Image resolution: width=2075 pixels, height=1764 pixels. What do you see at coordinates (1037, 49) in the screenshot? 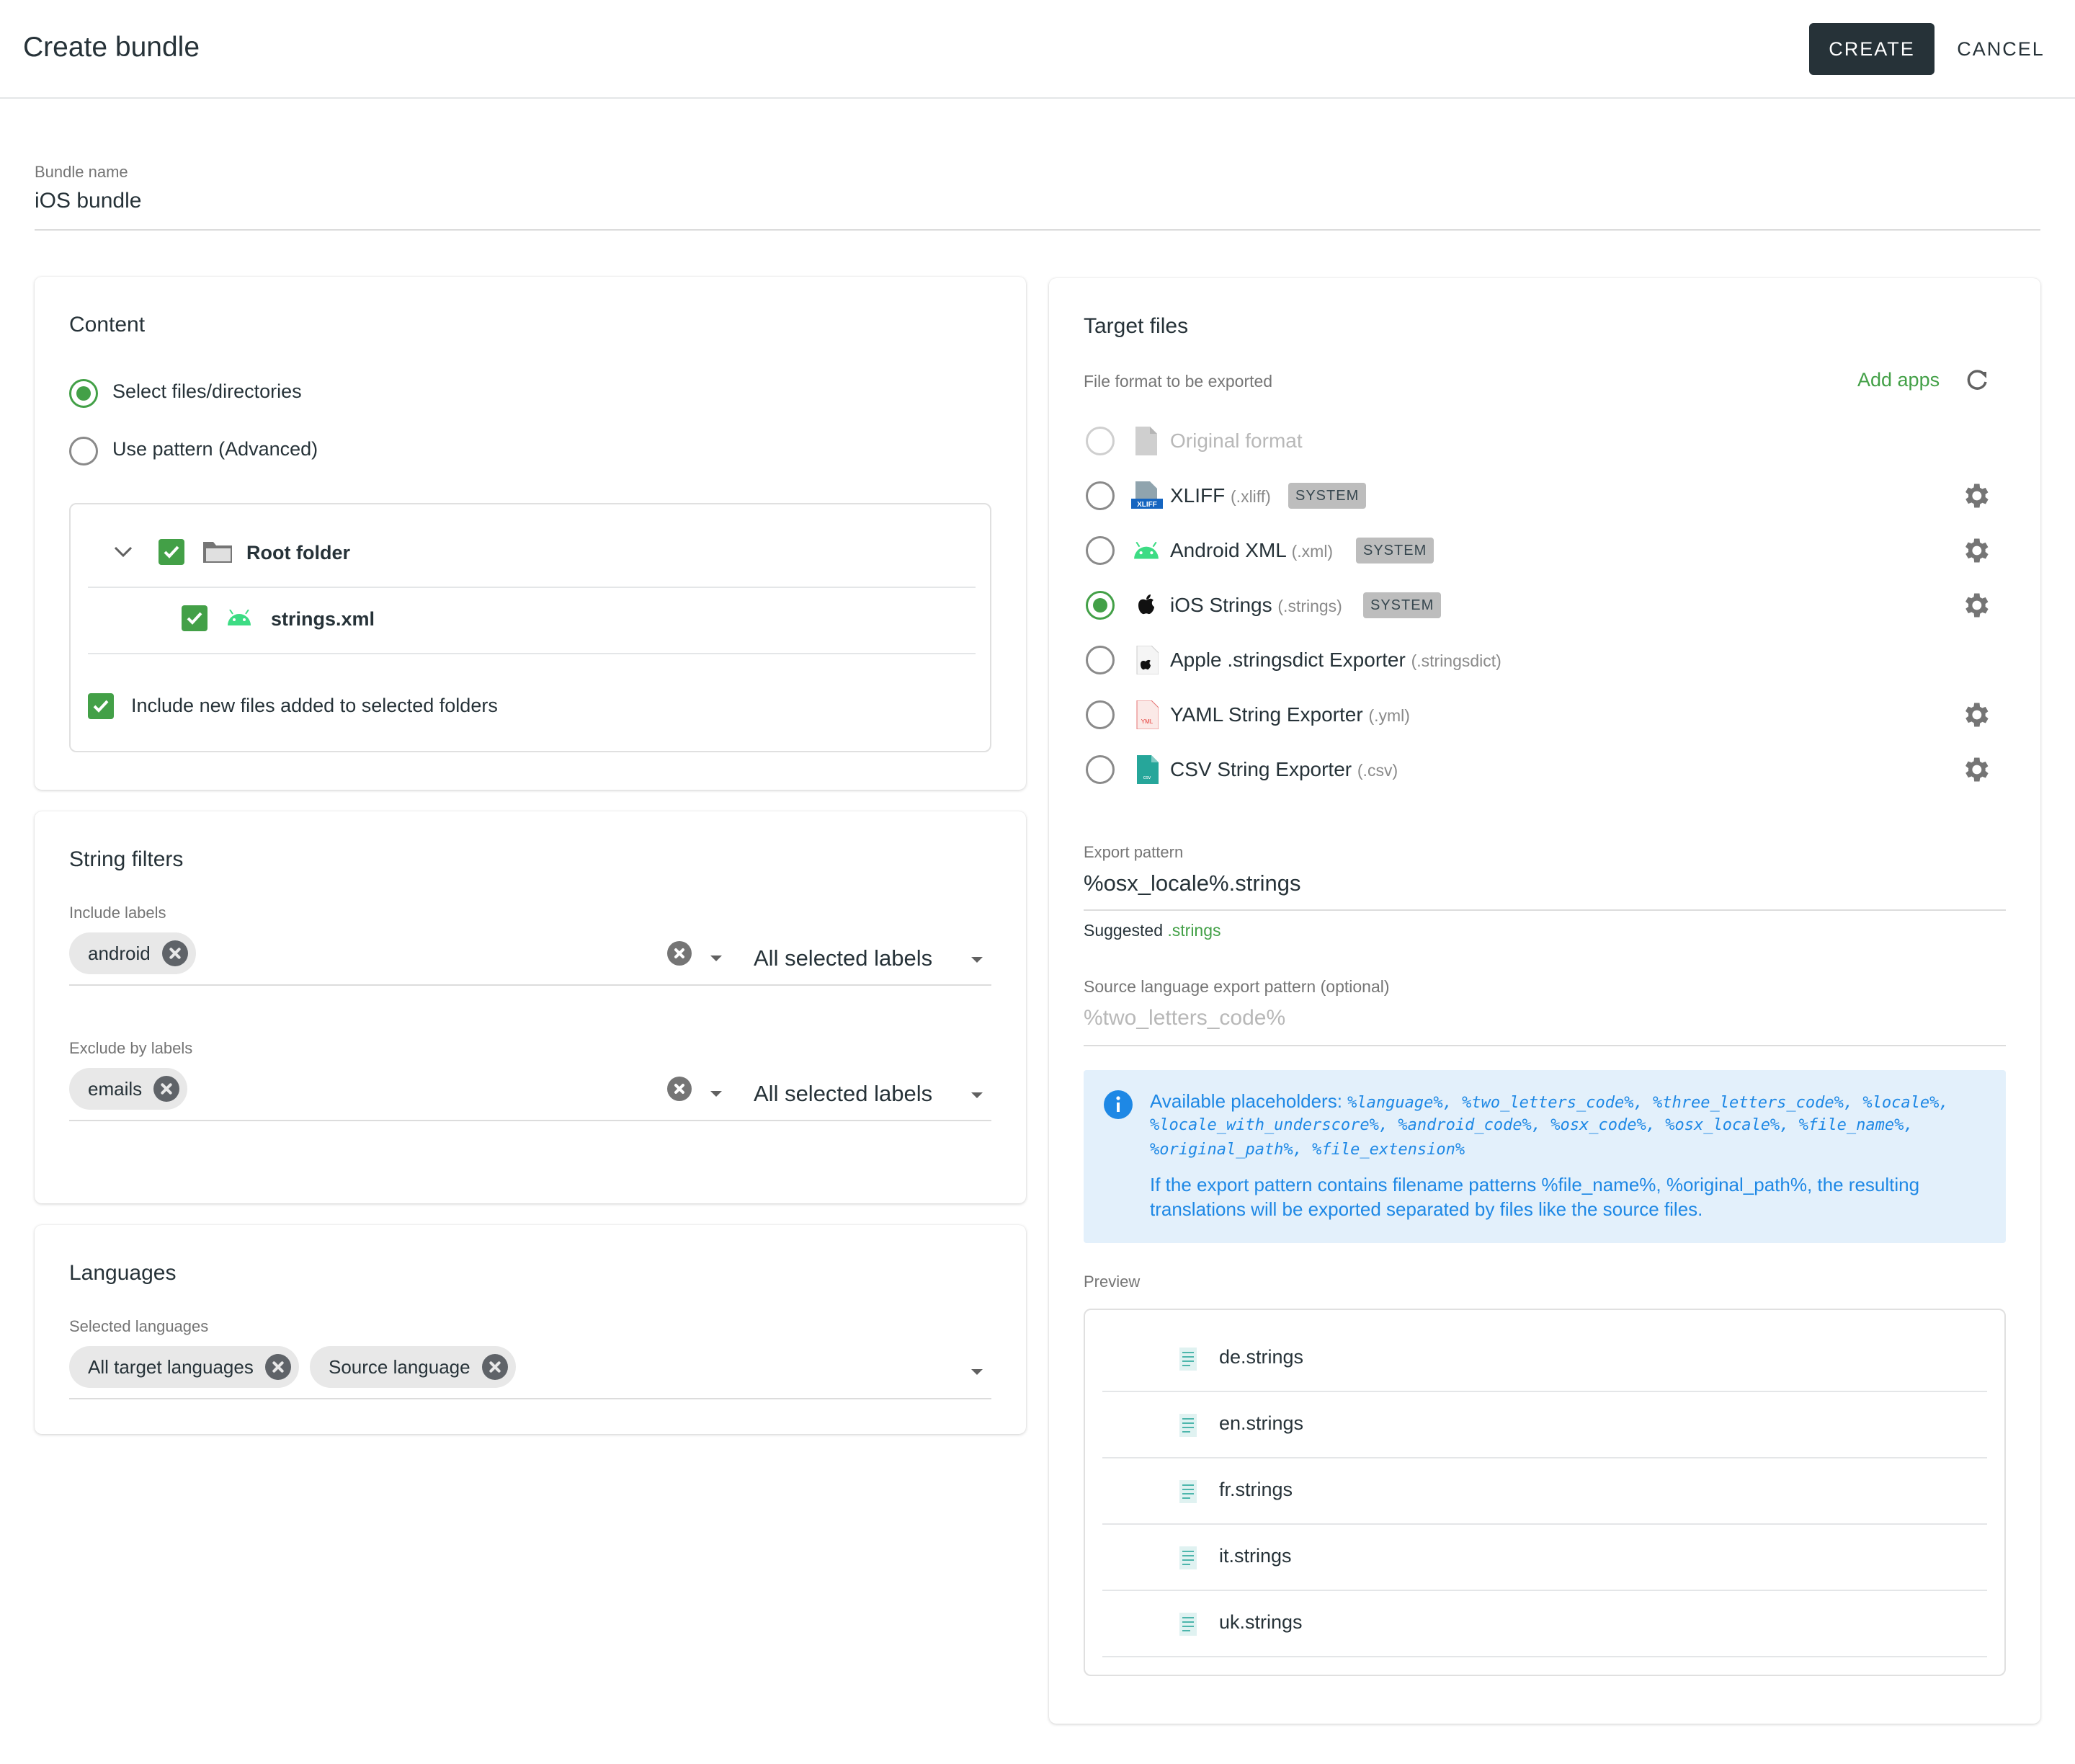
I see `top-bar: Create bundle CREATE CANCEL` at bounding box center [1037, 49].